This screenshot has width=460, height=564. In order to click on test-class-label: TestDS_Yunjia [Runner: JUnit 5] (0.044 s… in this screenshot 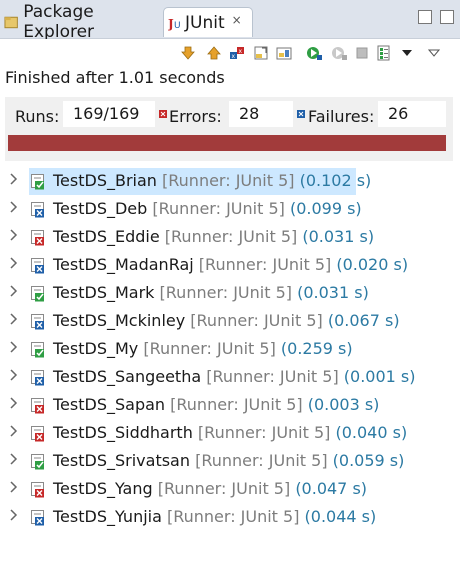, I will do `click(214, 516)`.